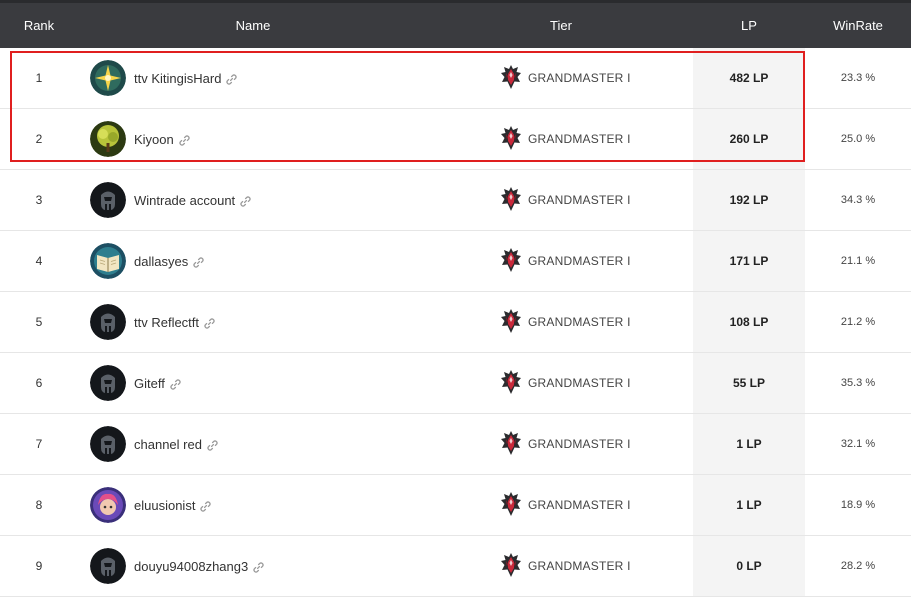 The image size is (911, 597). What do you see at coordinates (280, 505) in the screenshot?
I see `name-cell: eluusionist` at bounding box center [280, 505].